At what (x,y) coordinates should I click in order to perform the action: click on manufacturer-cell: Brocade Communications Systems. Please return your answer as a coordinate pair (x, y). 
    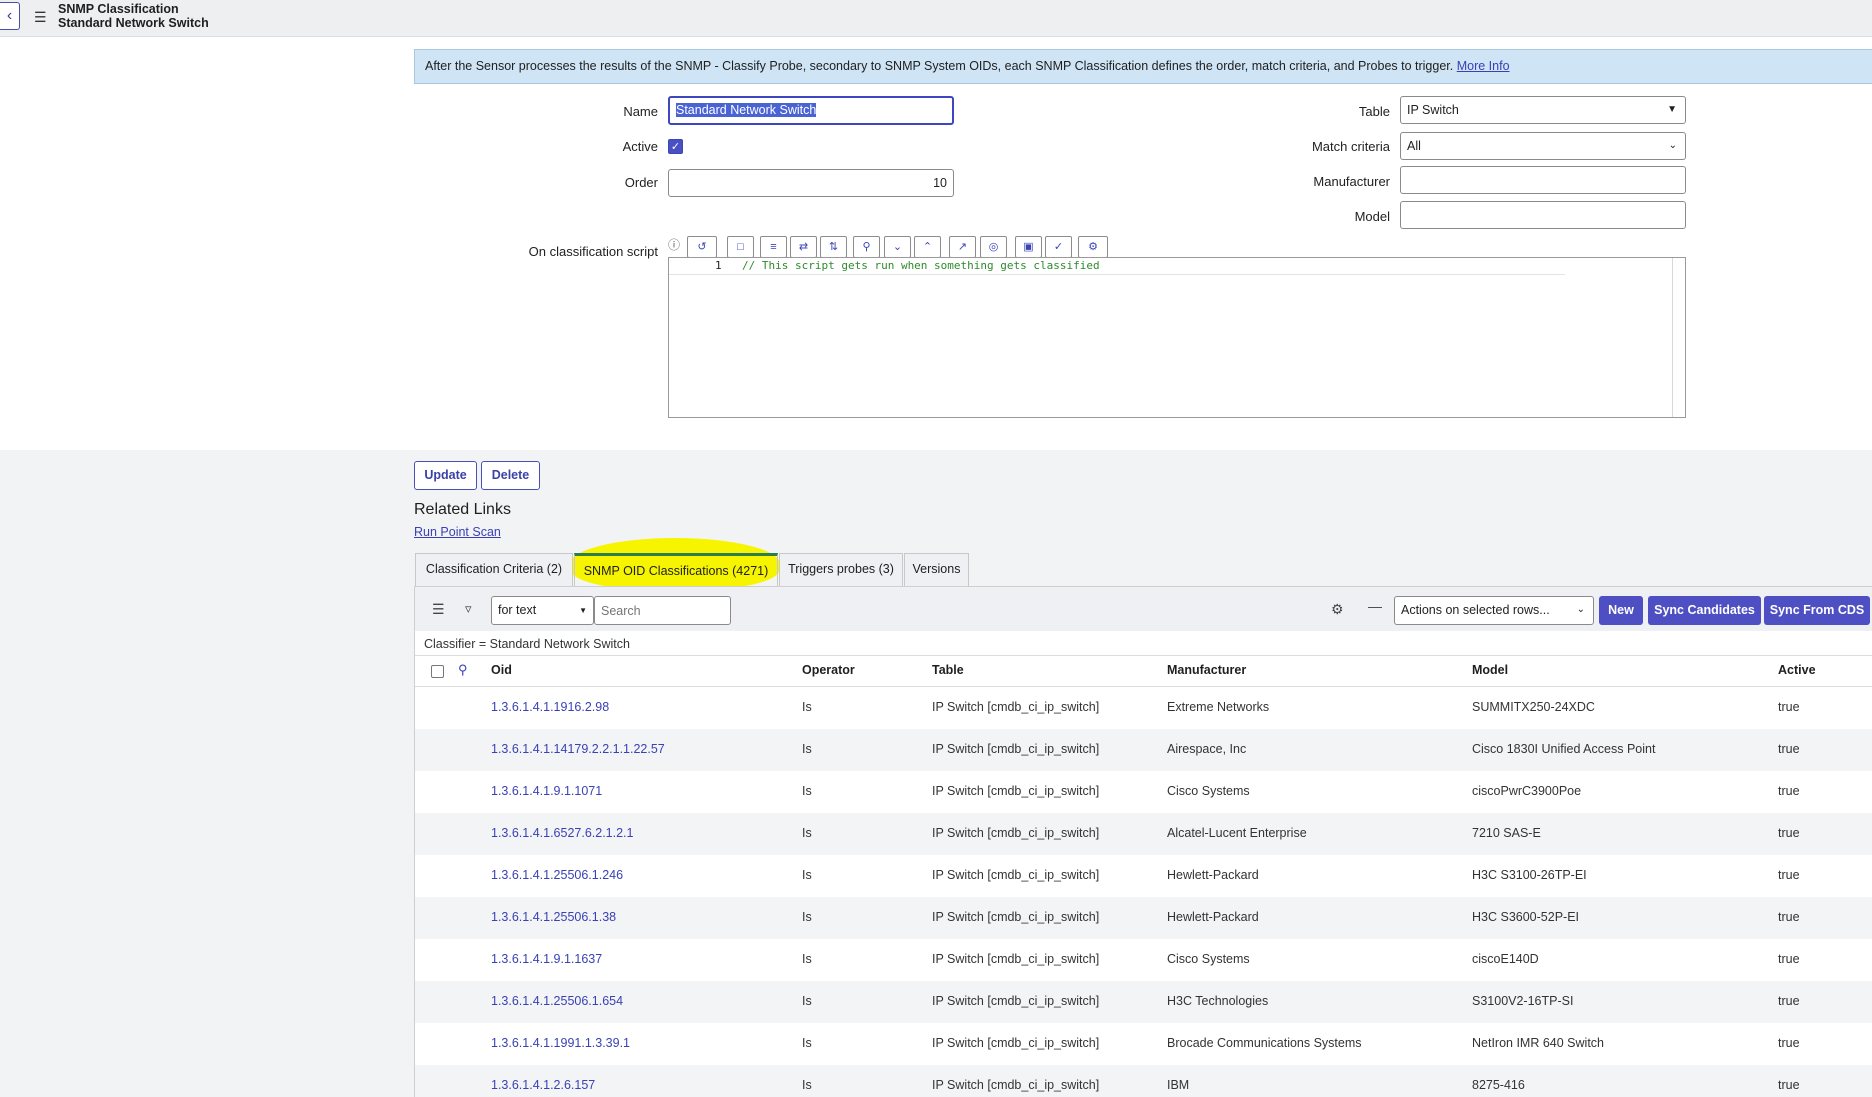
    Looking at the image, I should click on (1264, 1043).